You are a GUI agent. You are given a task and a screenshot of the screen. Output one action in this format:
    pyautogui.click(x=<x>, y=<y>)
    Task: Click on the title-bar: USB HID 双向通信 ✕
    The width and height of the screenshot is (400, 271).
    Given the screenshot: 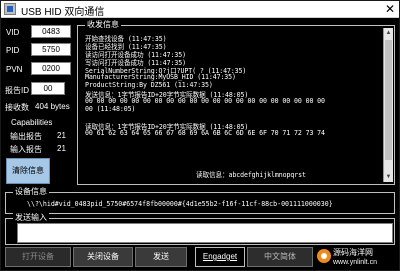 What is the action you would take?
    pyautogui.click(x=200, y=9)
    